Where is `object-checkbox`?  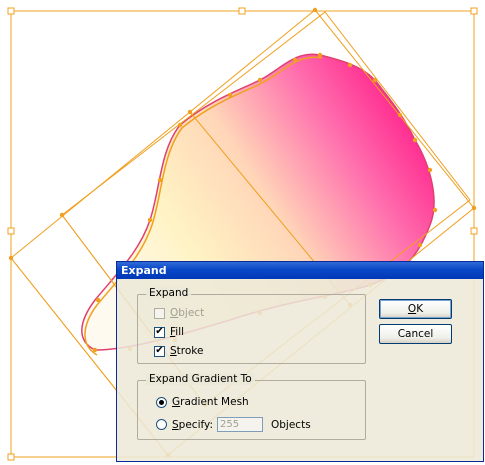
object-checkbox is located at coordinates (159, 313).